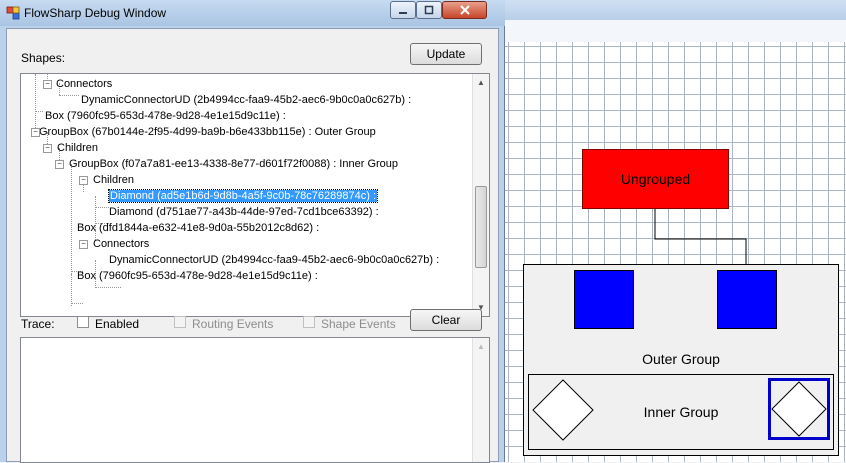 The width and height of the screenshot is (846, 463). I want to click on trace-label: Trace:, so click(38, 324).